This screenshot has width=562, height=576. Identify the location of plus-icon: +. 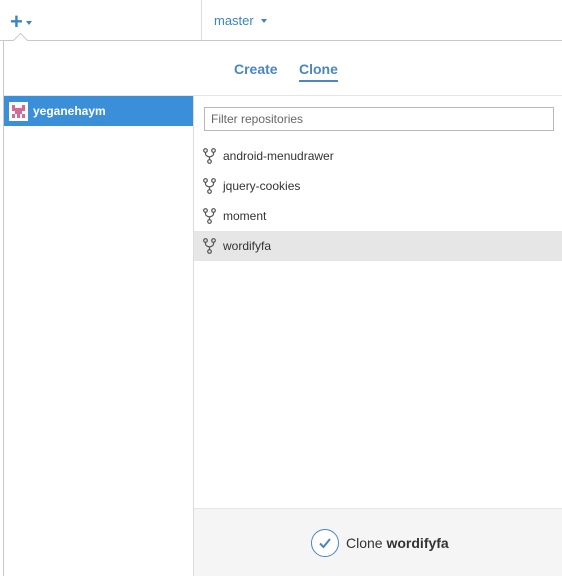
(16, 21).